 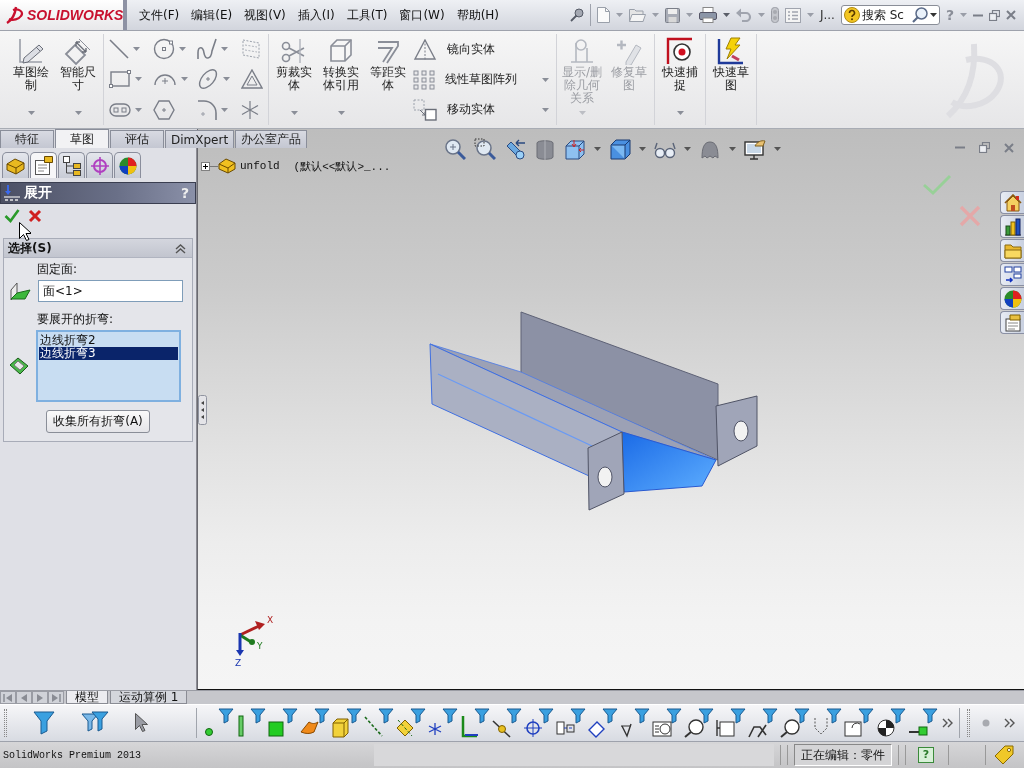 What do you see at coordinates (575, 149) in the screenshot?
I see `cube-arrows-icon` at bounding box center [575, 149].